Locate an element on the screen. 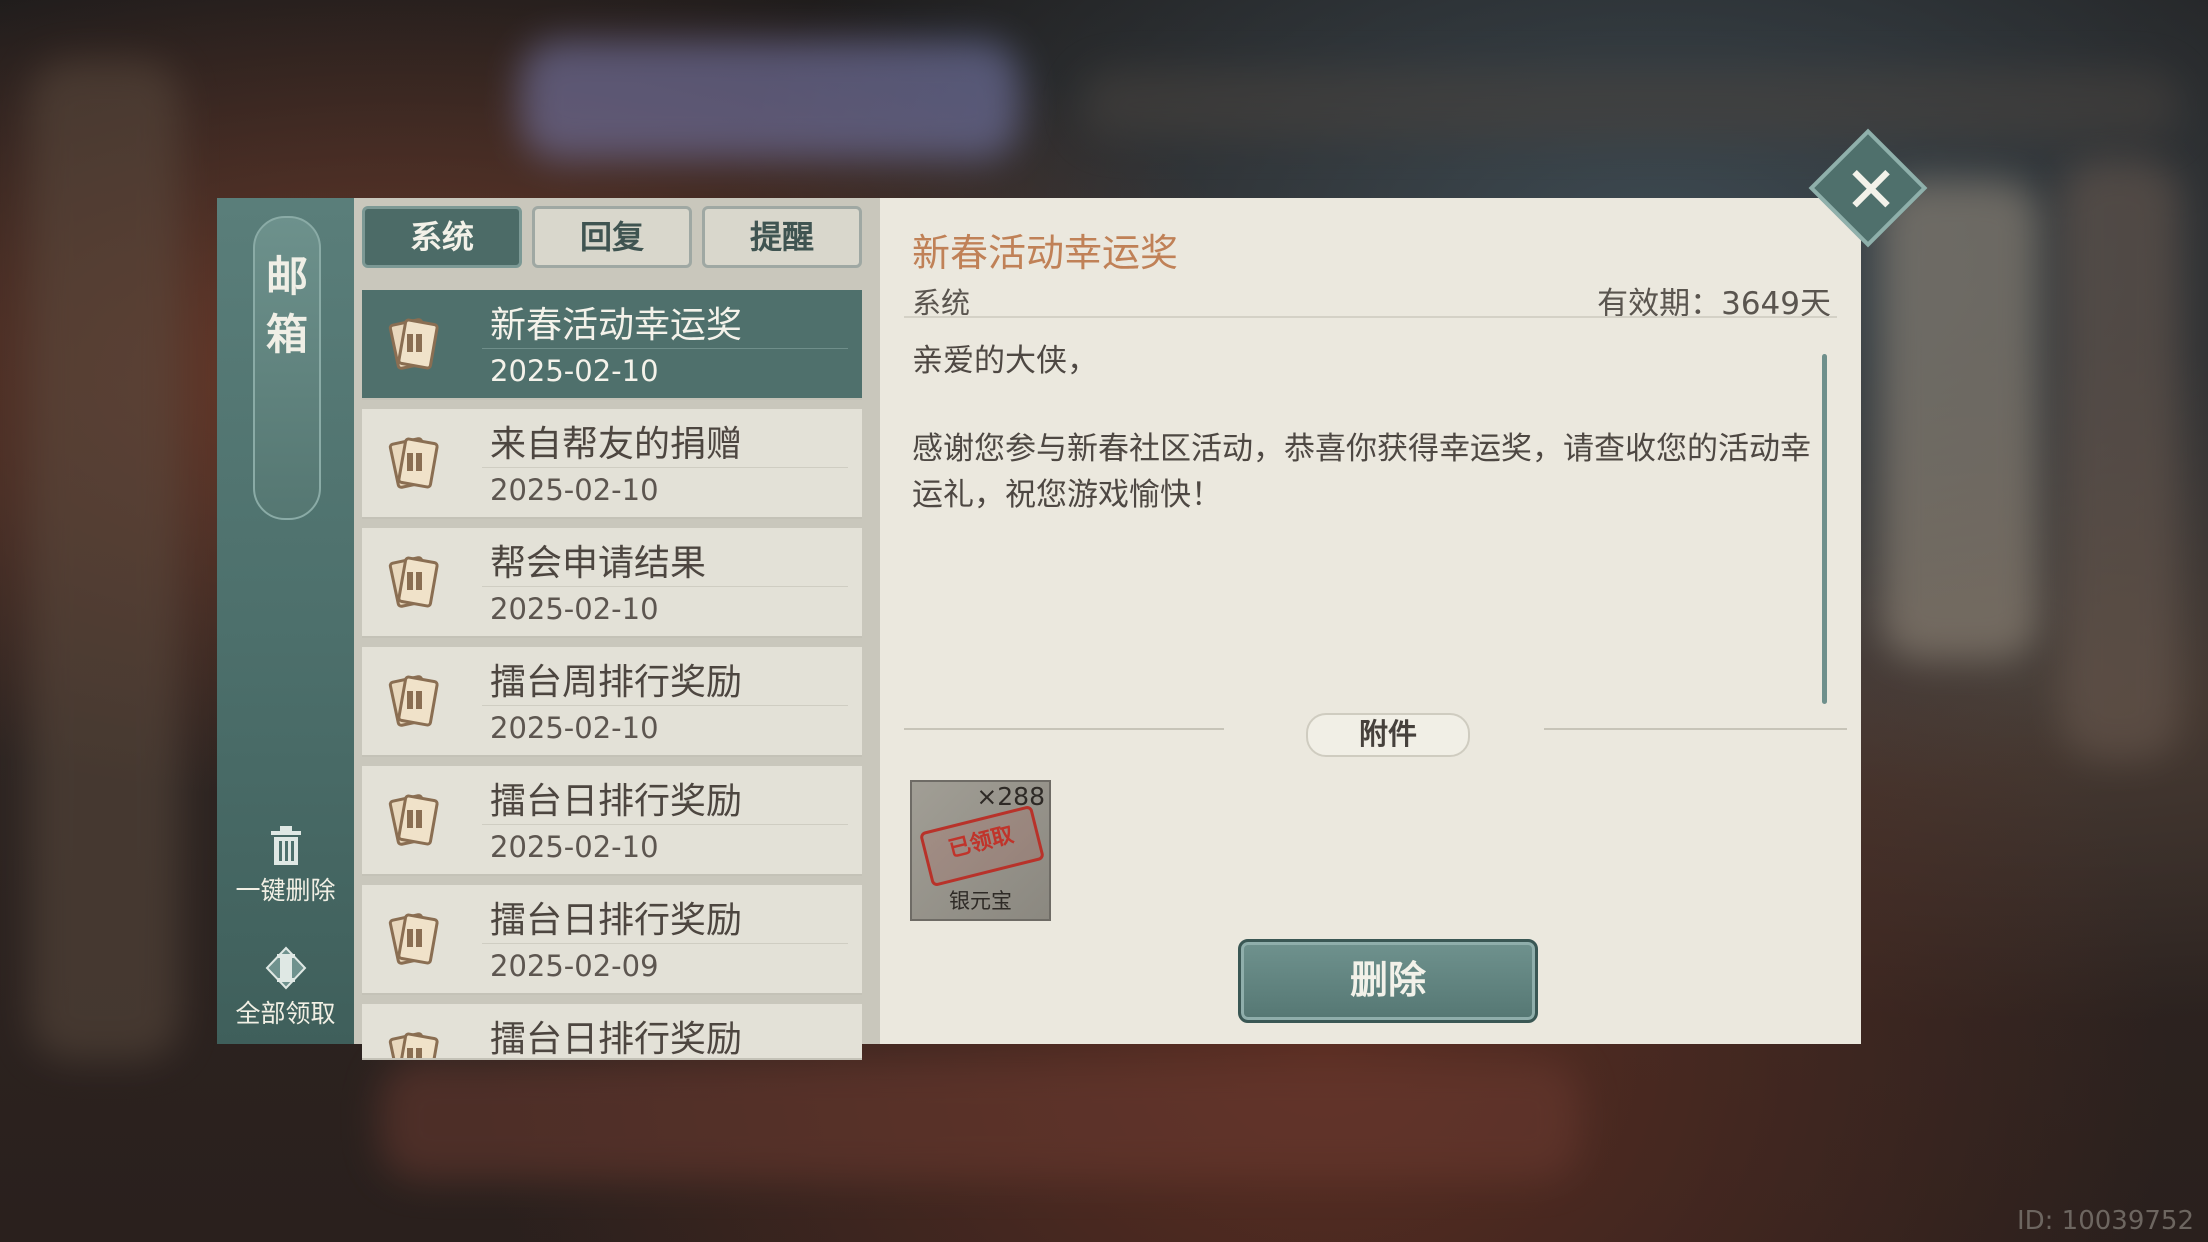  close-x-icon: ✕ is located at coordinates (1871, 191).